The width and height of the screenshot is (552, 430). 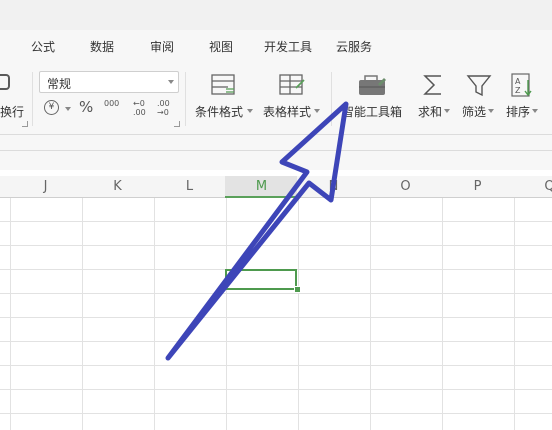 What do you see at coordinates (261, 279) in the screenshot?
I see `active-cell` at bounding box center [261, 279].